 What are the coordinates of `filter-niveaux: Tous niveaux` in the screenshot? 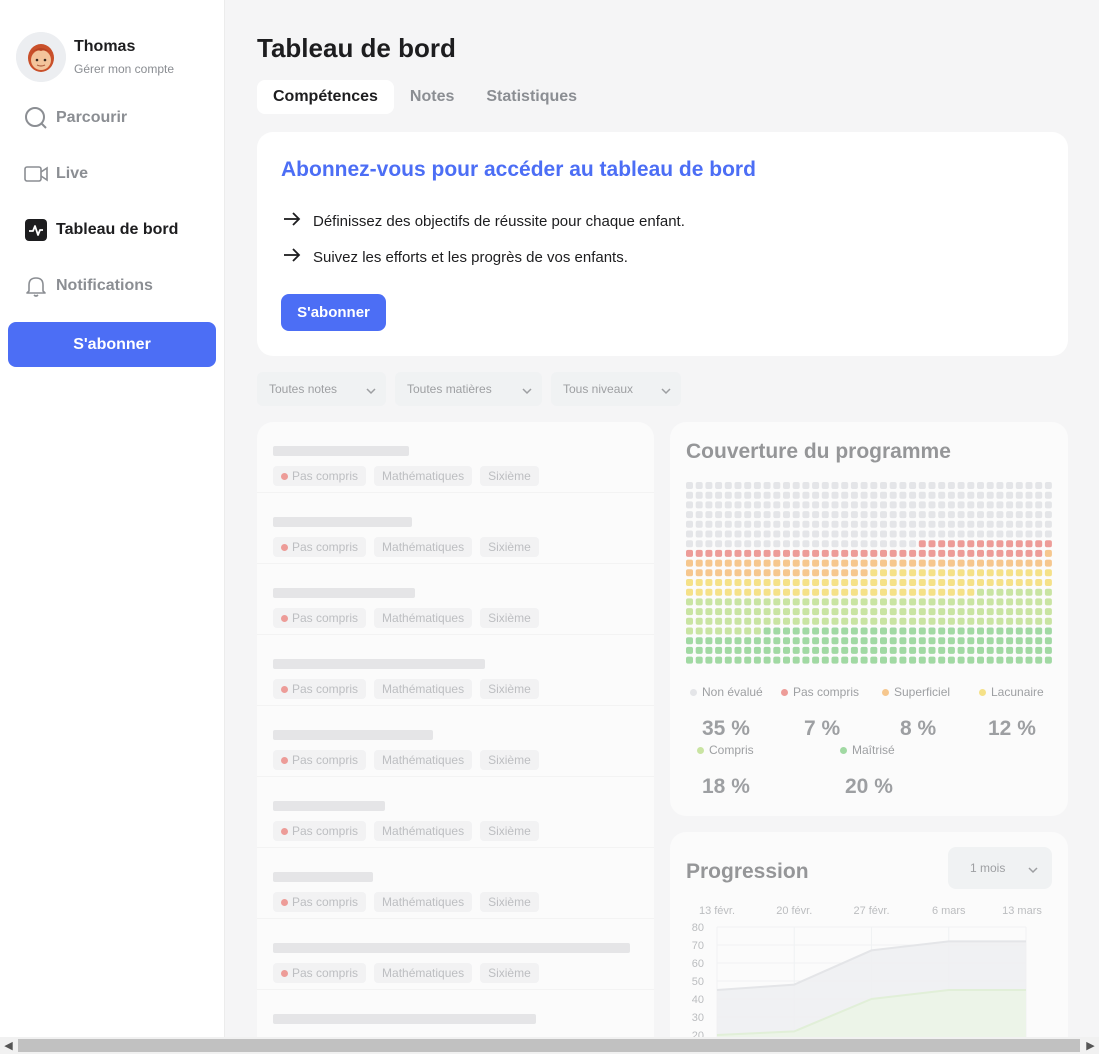 It's located at (616, 389).